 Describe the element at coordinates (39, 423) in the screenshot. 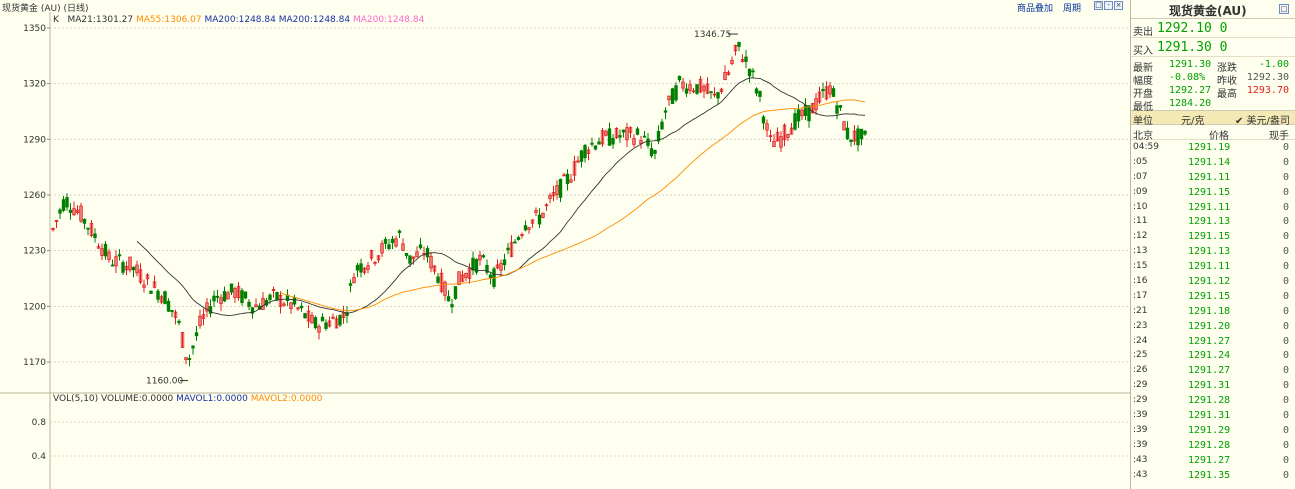

I see `vol-tick-label: 0.8` at that location.